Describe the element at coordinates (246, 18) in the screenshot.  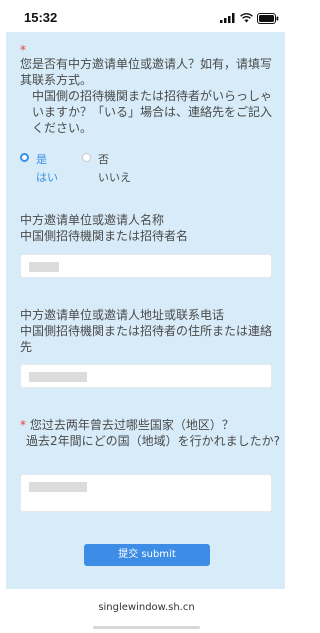
I see `wifi-icon` at that location.